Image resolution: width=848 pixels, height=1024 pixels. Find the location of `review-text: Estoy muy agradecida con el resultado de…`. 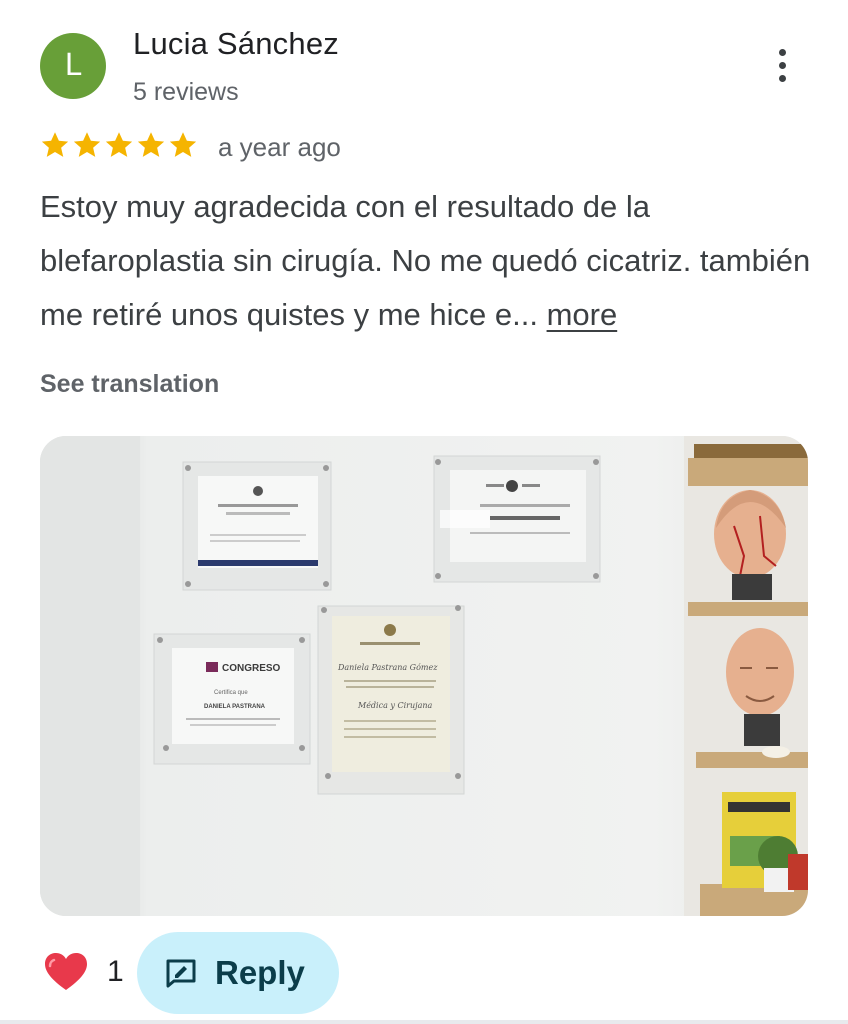

review-text: Estoy muy agradecida con el resultado de… is located at coordinates (435, 261).